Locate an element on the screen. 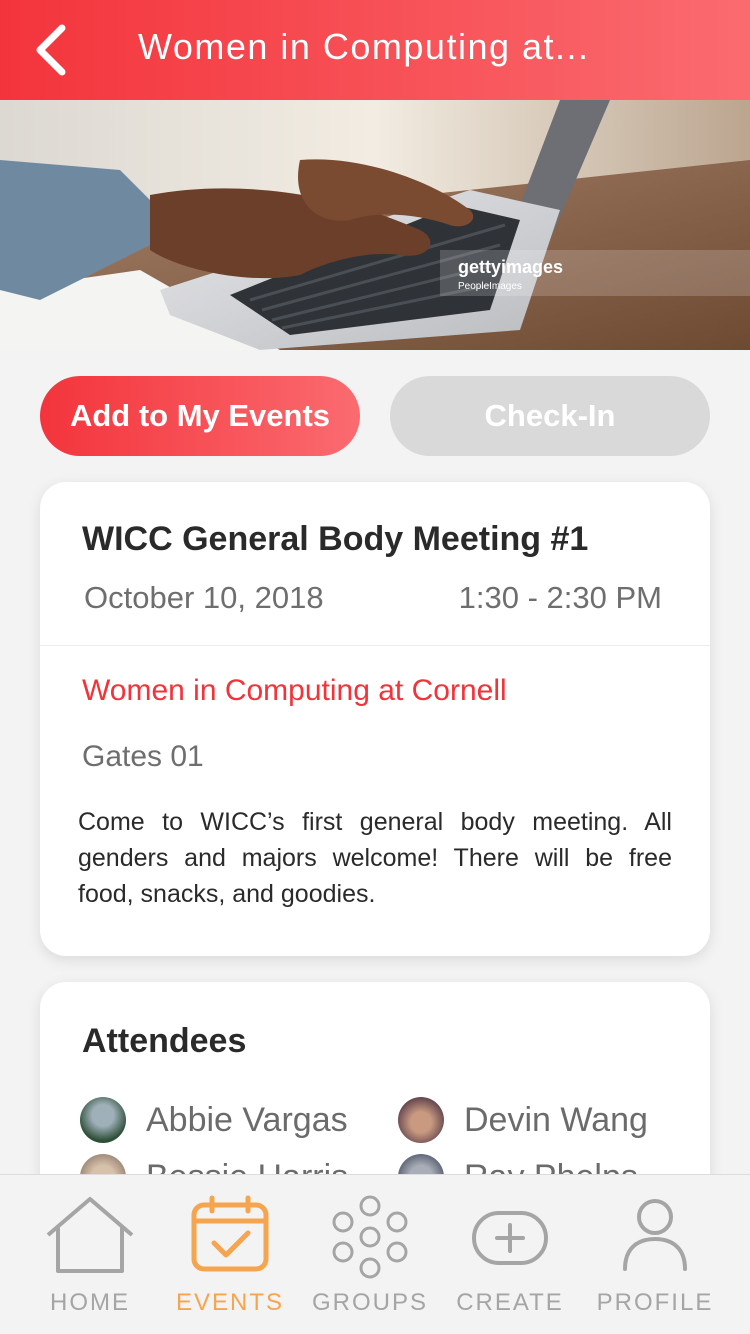 The width and height of the screenshot is (750, 1334). tab-label: CREATE is located at coordinates (510, 1302).